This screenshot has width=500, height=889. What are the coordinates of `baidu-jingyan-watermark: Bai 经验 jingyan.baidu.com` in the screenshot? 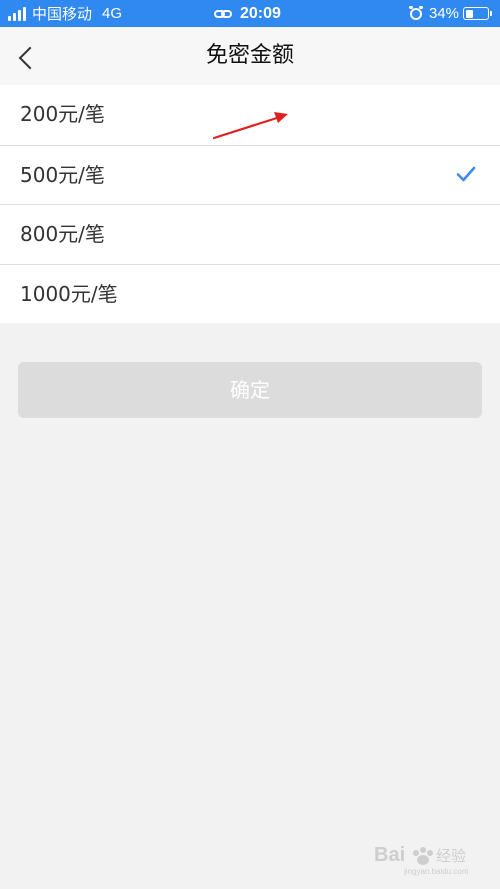 It's located at (421, 860).